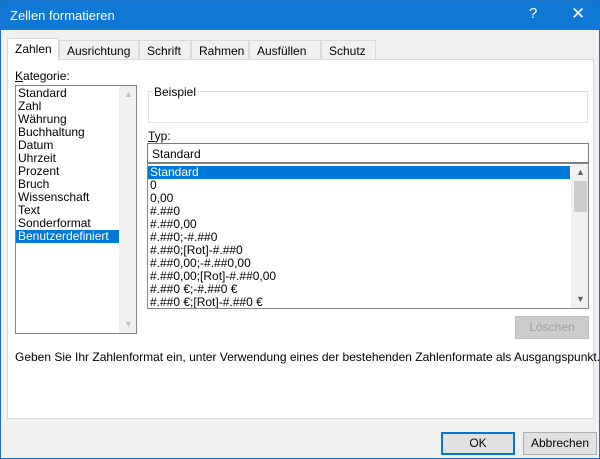 The height and width of the screenshot is (459, 600). What do you see at coordinates (578, 14) in the screenshot?
I see `close-icon: ✕` at bounding box center [578, 14].